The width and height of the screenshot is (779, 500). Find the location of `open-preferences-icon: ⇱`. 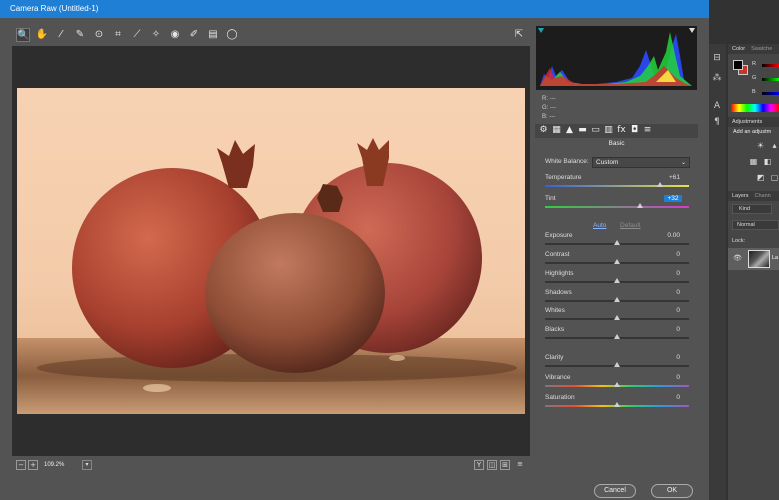

open-preferences-icon: ⇱ is located at coordinates (519, 35).